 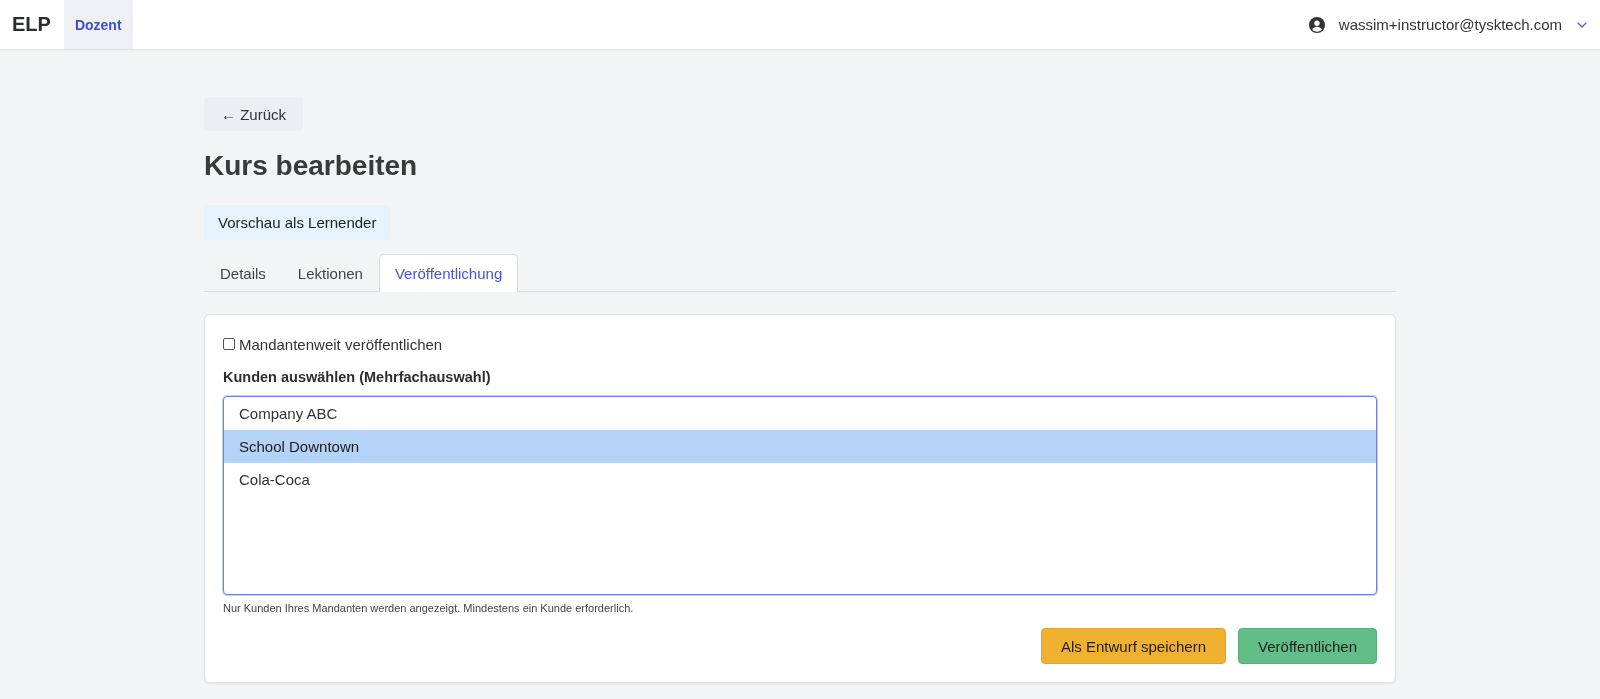 What do you see at coordinates (800, 479) in the screenshot?
I see `select-option: Cola-Coca` at bounding box center [800, 479].